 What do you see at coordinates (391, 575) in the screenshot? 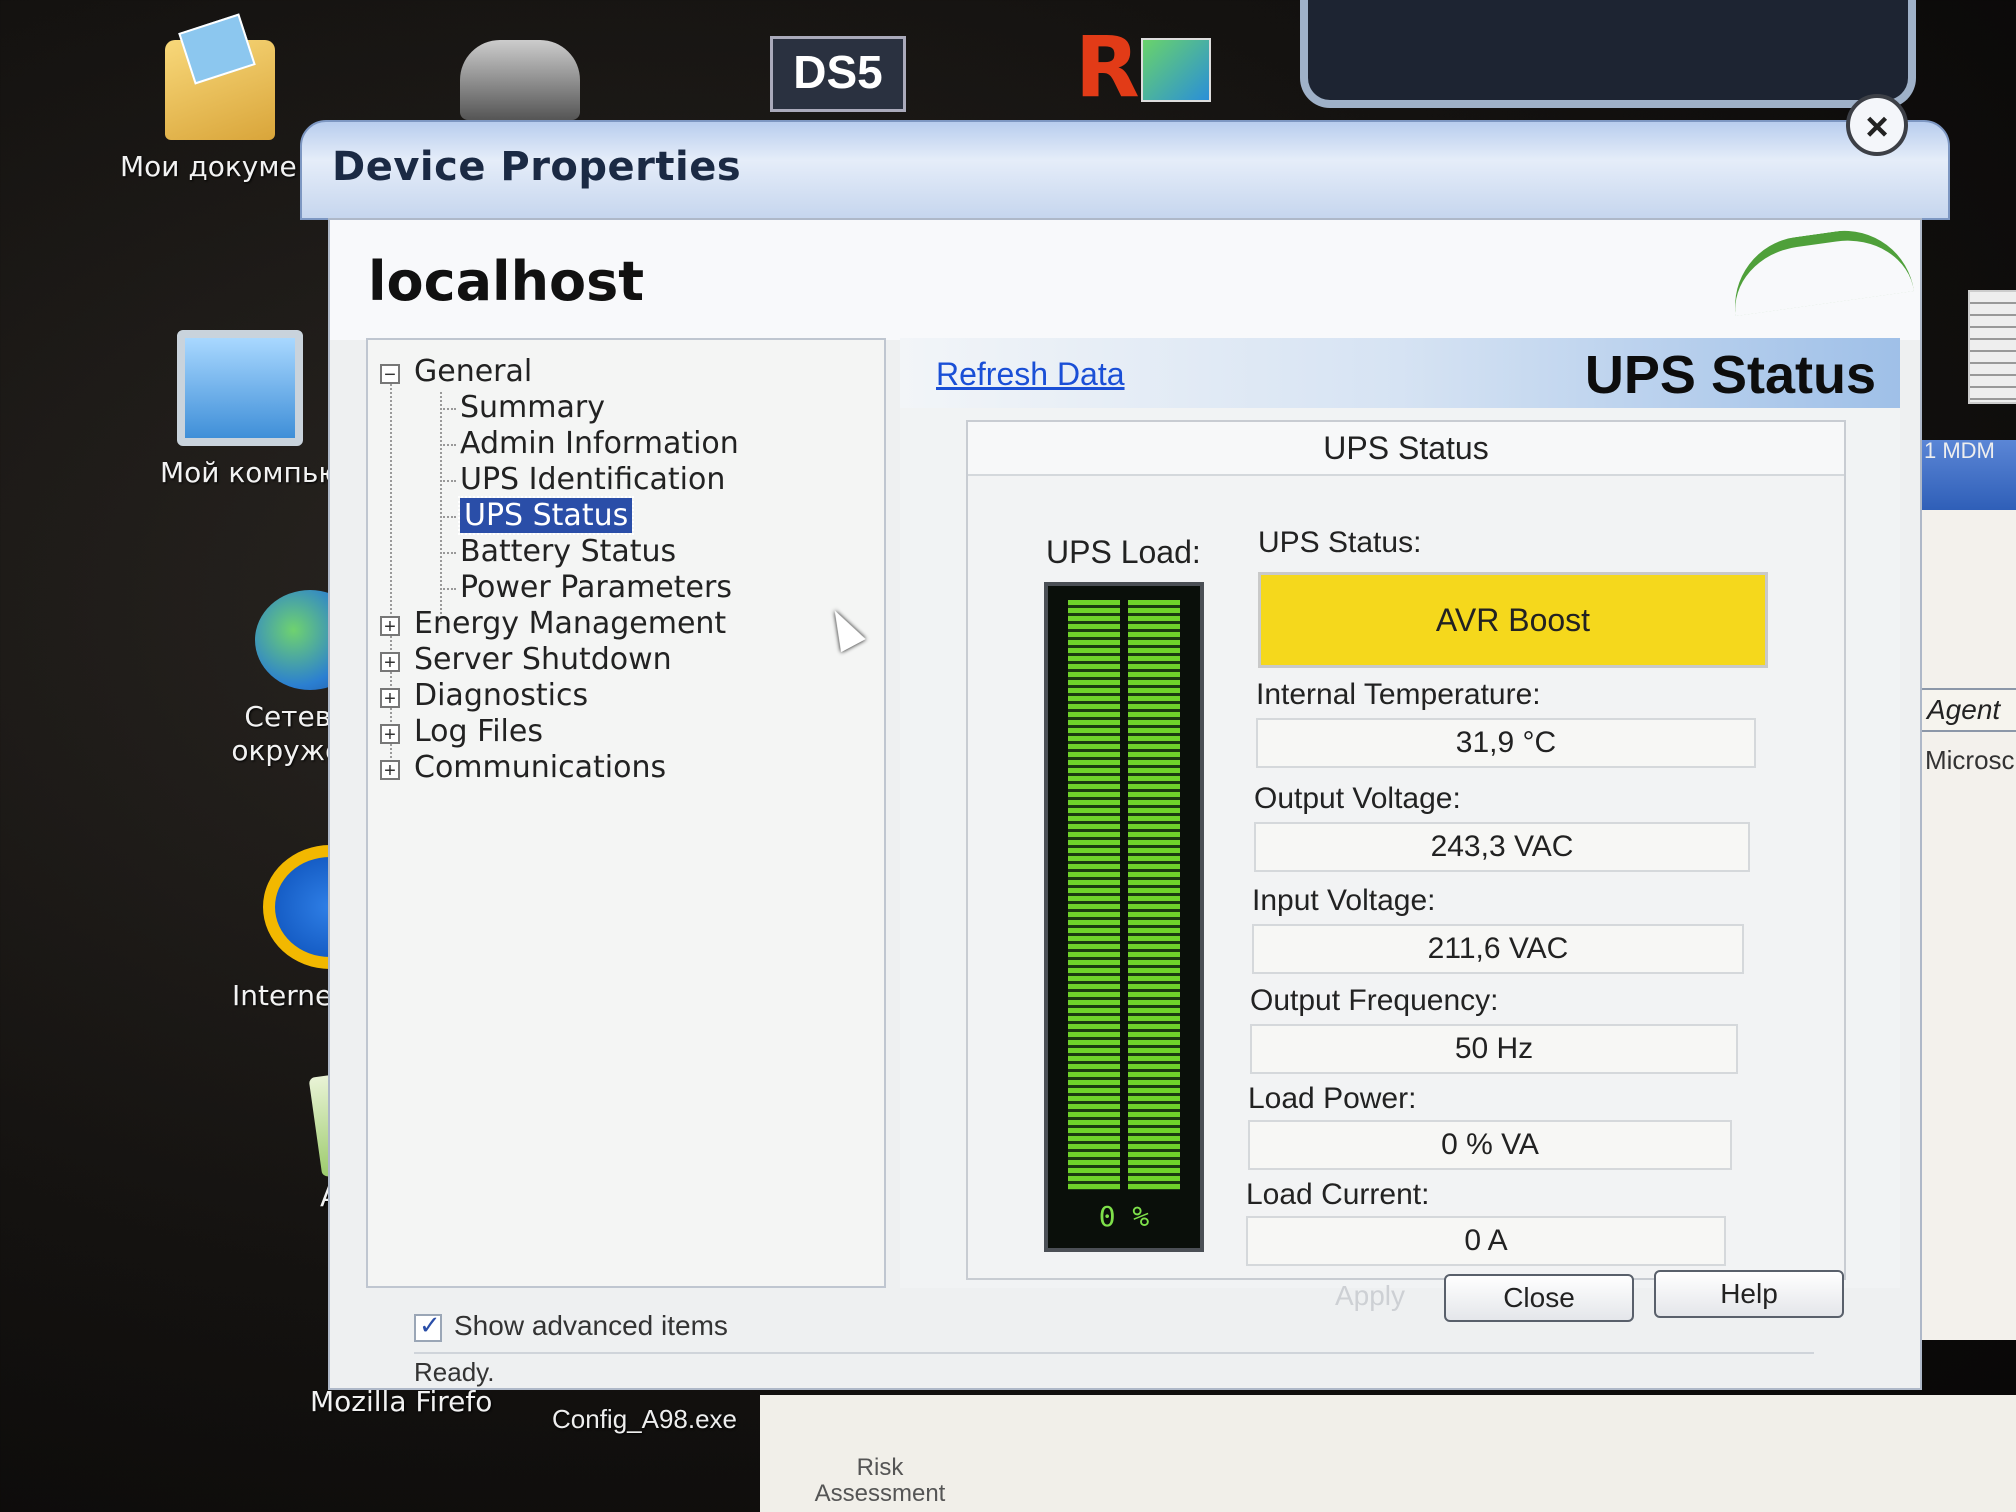
I see `tree-guide-line` at bounding box center [391, 575].